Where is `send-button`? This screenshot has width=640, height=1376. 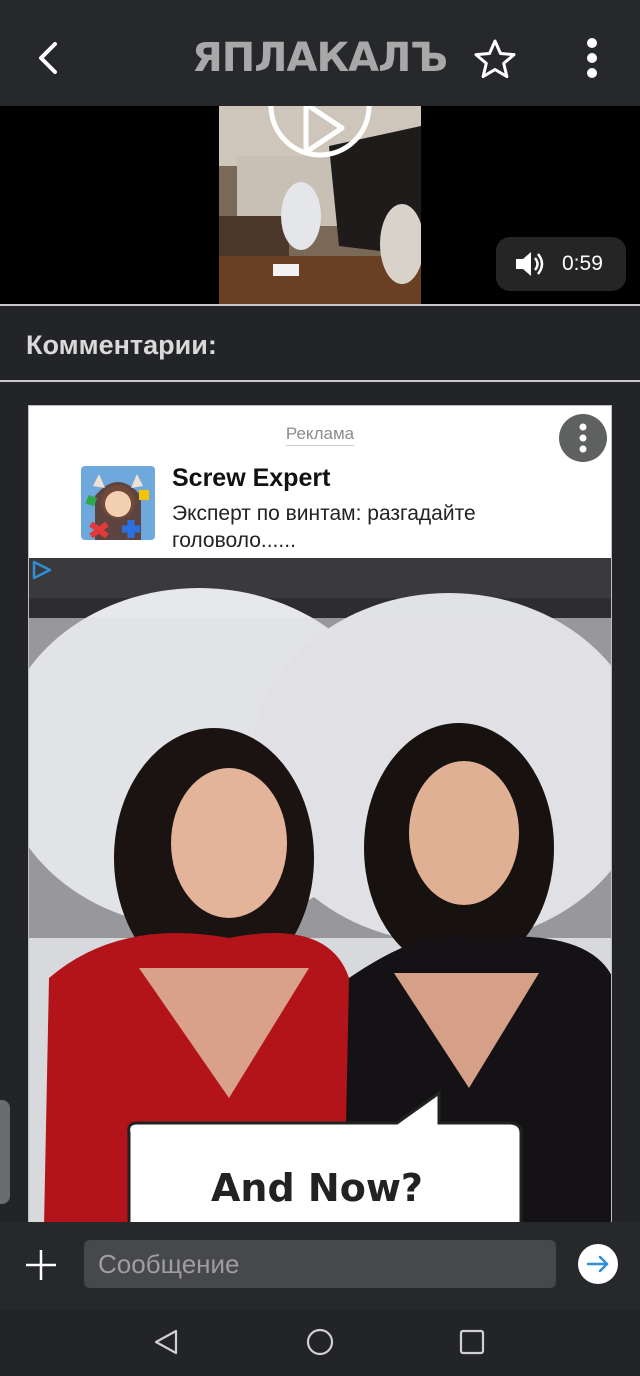
send-button is located at coordinates (598, 1264).